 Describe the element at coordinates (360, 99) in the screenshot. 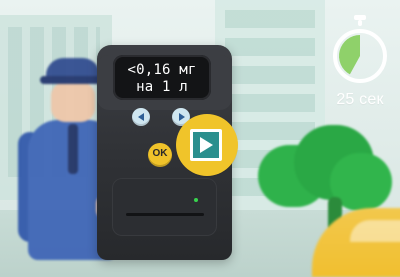

I see `timer-label: 25 сек` at that location.